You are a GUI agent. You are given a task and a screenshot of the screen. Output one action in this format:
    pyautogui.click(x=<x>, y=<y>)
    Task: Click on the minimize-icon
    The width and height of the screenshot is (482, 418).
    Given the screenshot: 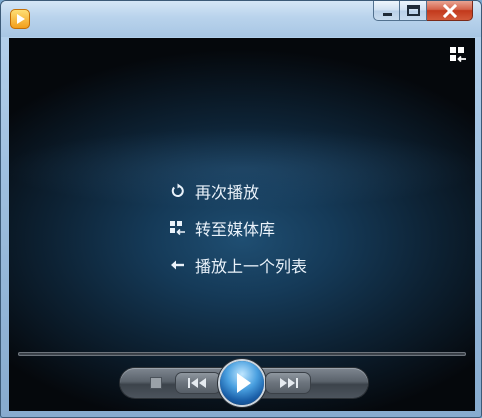 What is the action you would take?
    pyautogui.click(x=387, y=14)
    